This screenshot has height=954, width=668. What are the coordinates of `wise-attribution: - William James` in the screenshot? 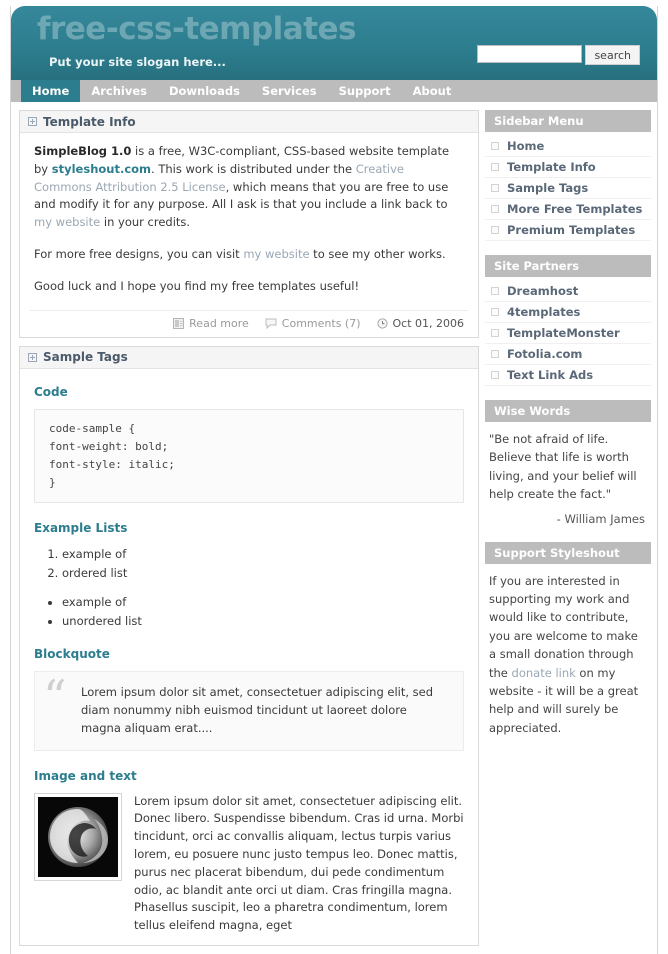 It's located at (600, 518).